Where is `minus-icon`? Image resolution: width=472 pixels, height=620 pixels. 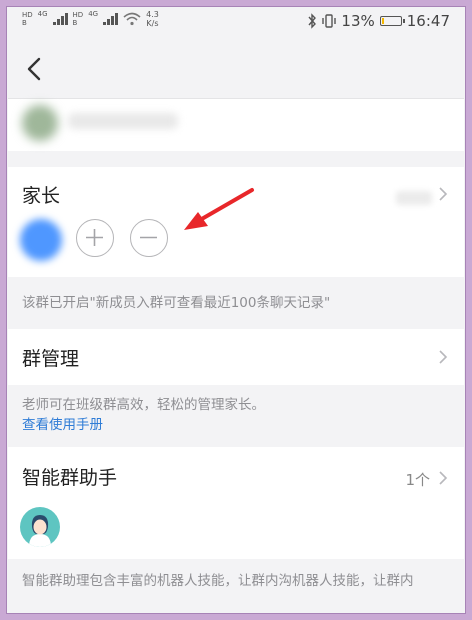 minus-icon is located at coordinates (148, 237).